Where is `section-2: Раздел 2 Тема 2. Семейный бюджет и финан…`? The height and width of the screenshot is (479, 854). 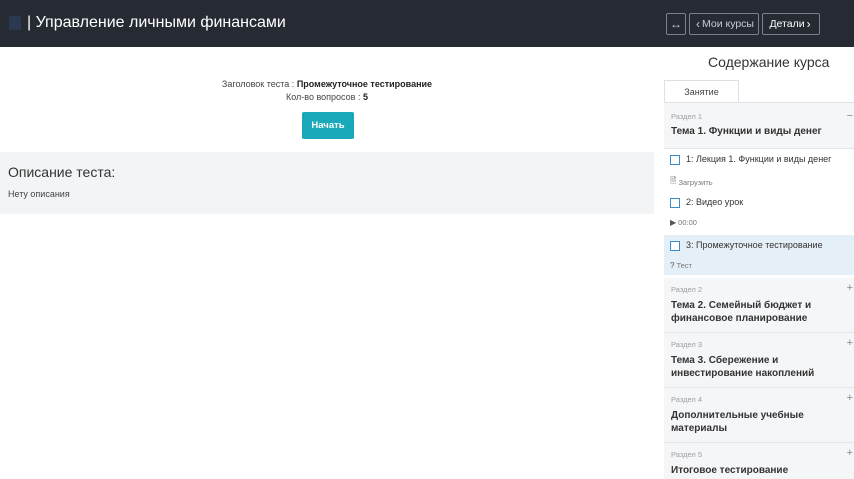
section-2: Раздел 2 Тема 2. Семейный бюджет и финан… is located at coordinates (759, 305).